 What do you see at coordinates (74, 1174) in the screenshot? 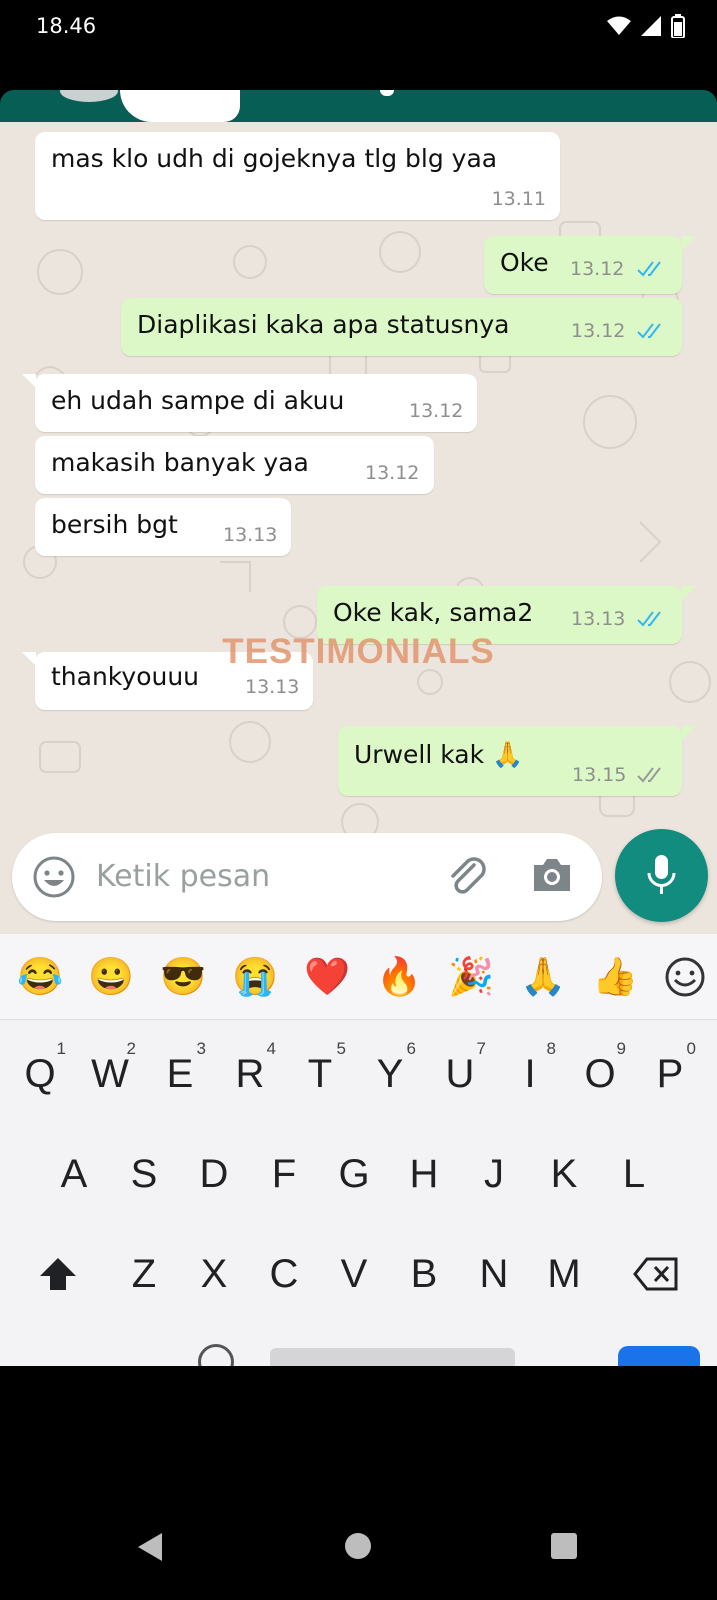
I see `key-a: A` at bounding box center [74, 1174].